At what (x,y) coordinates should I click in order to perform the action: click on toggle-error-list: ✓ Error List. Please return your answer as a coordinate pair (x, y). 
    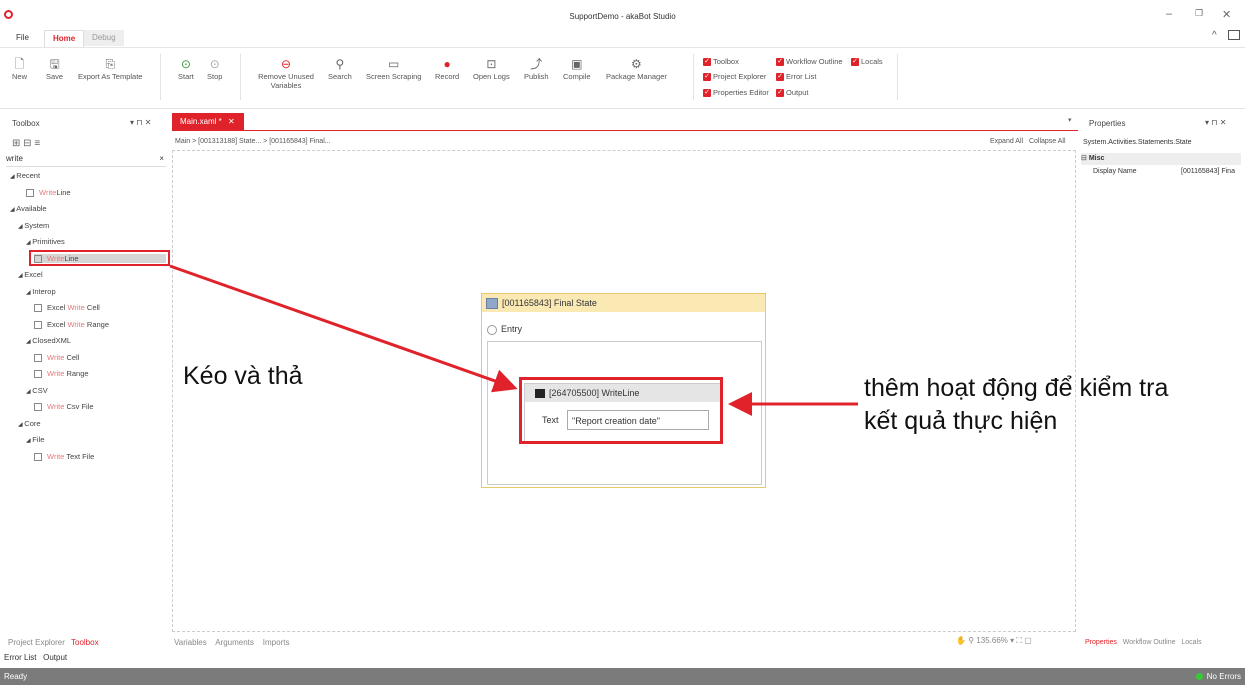
    Looking at the image, I should click on (796, 77).